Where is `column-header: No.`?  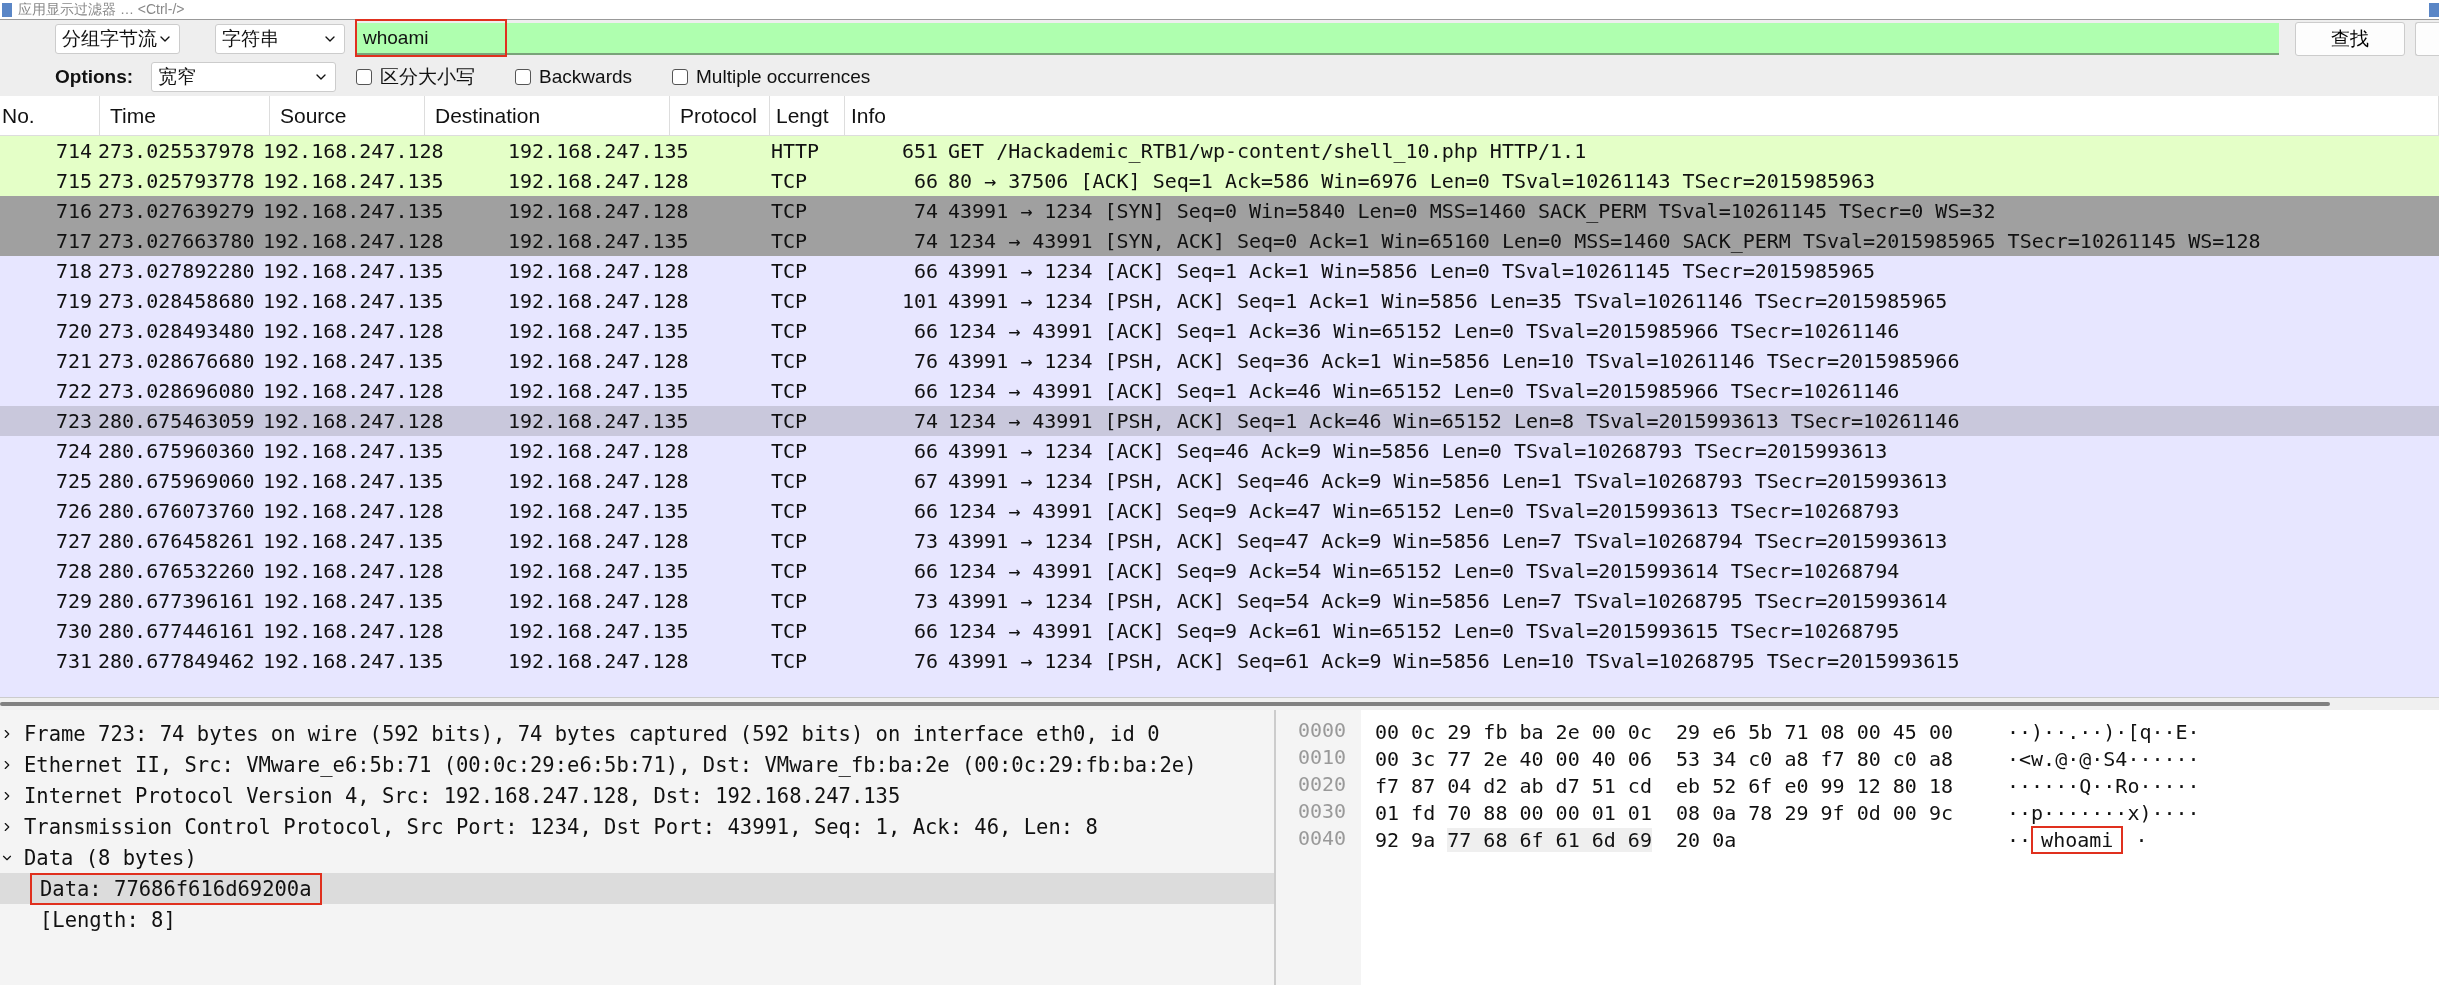 column-header: No. is located at coordinates (50, 115).